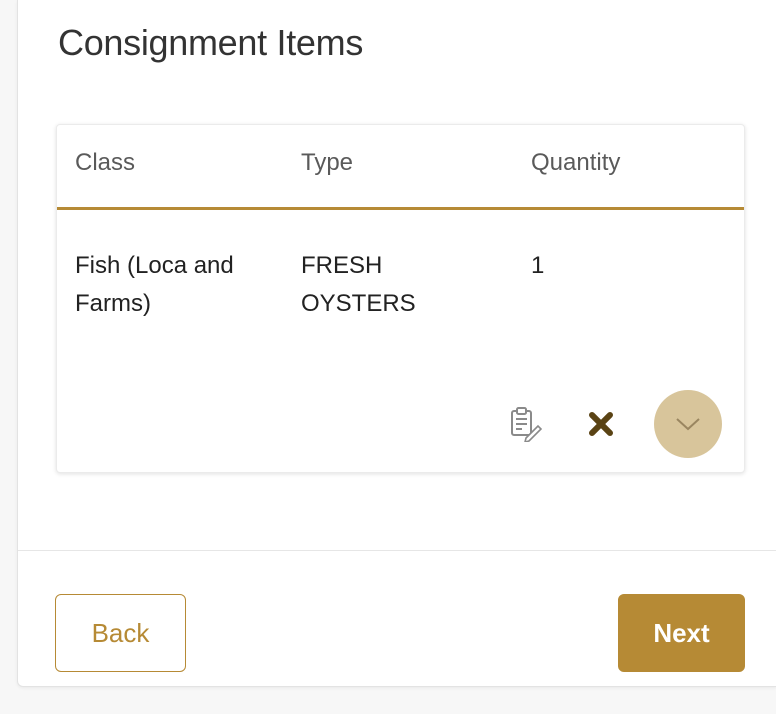 The height and width of the screenshot is (714, 776). What do you see at coordinates (120, 633) in the screenshot?
I see `back-button: Back` at bounding box center [120, 633].